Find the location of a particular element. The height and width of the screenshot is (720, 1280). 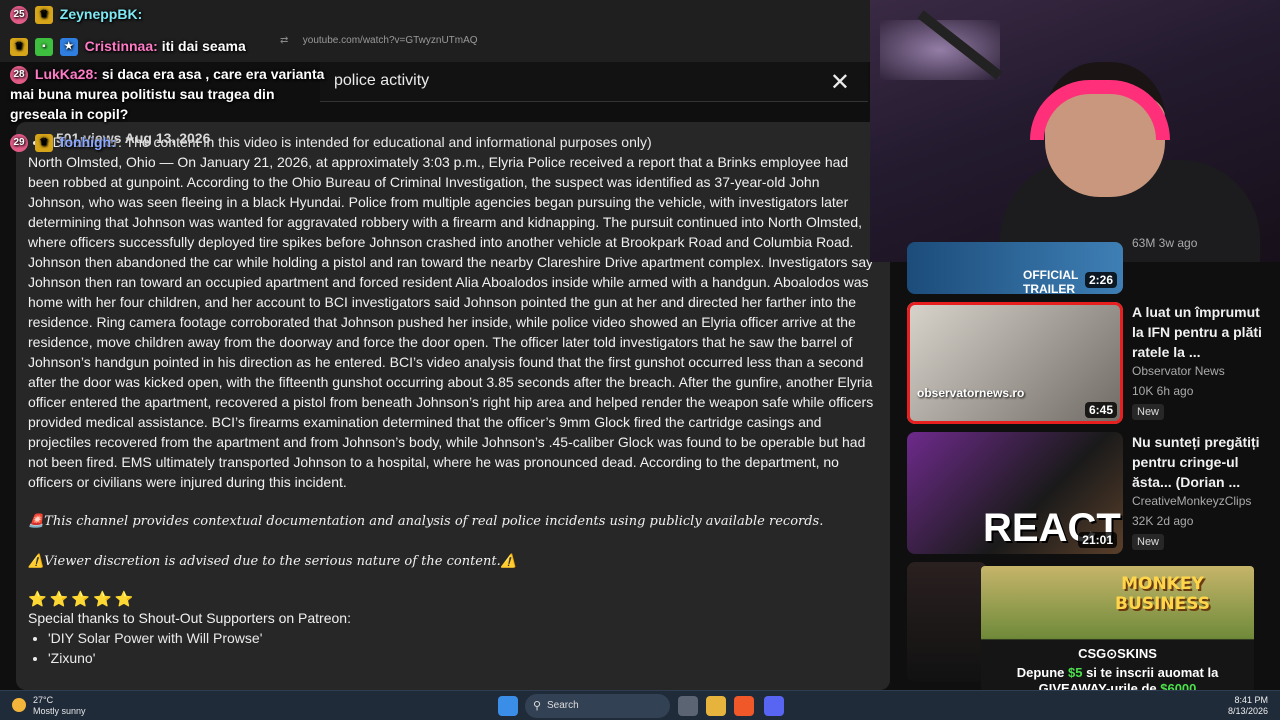

ad-brand: CSG⊙SKINS is located at coordinates (1117, 653).